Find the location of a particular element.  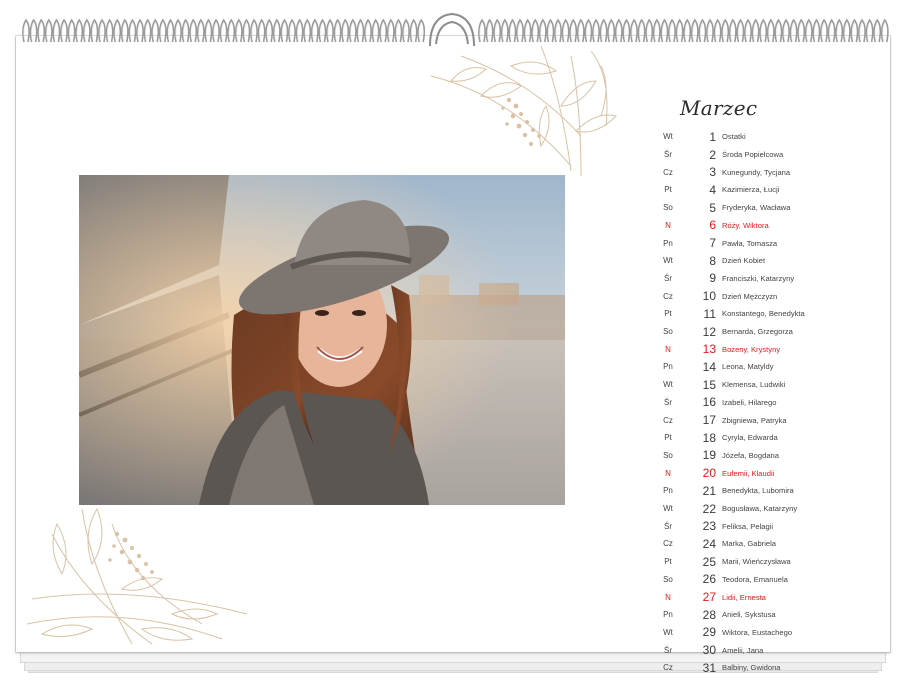

day-number: 31 is located at coordinates (709, 667).